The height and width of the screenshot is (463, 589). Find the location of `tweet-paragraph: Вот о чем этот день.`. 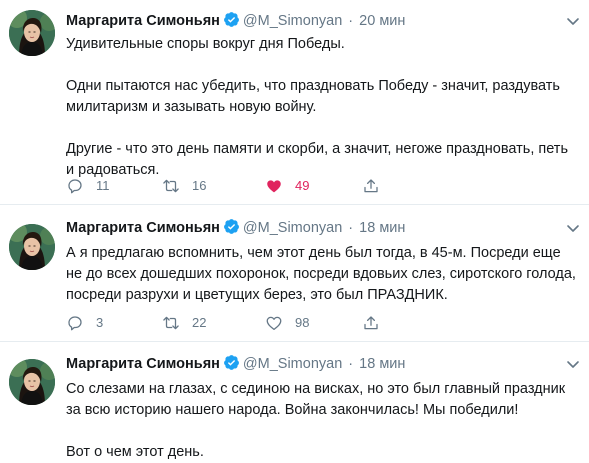

tweet-paragraph: Вот о чем этот день. is located at coordinates (135, 452).